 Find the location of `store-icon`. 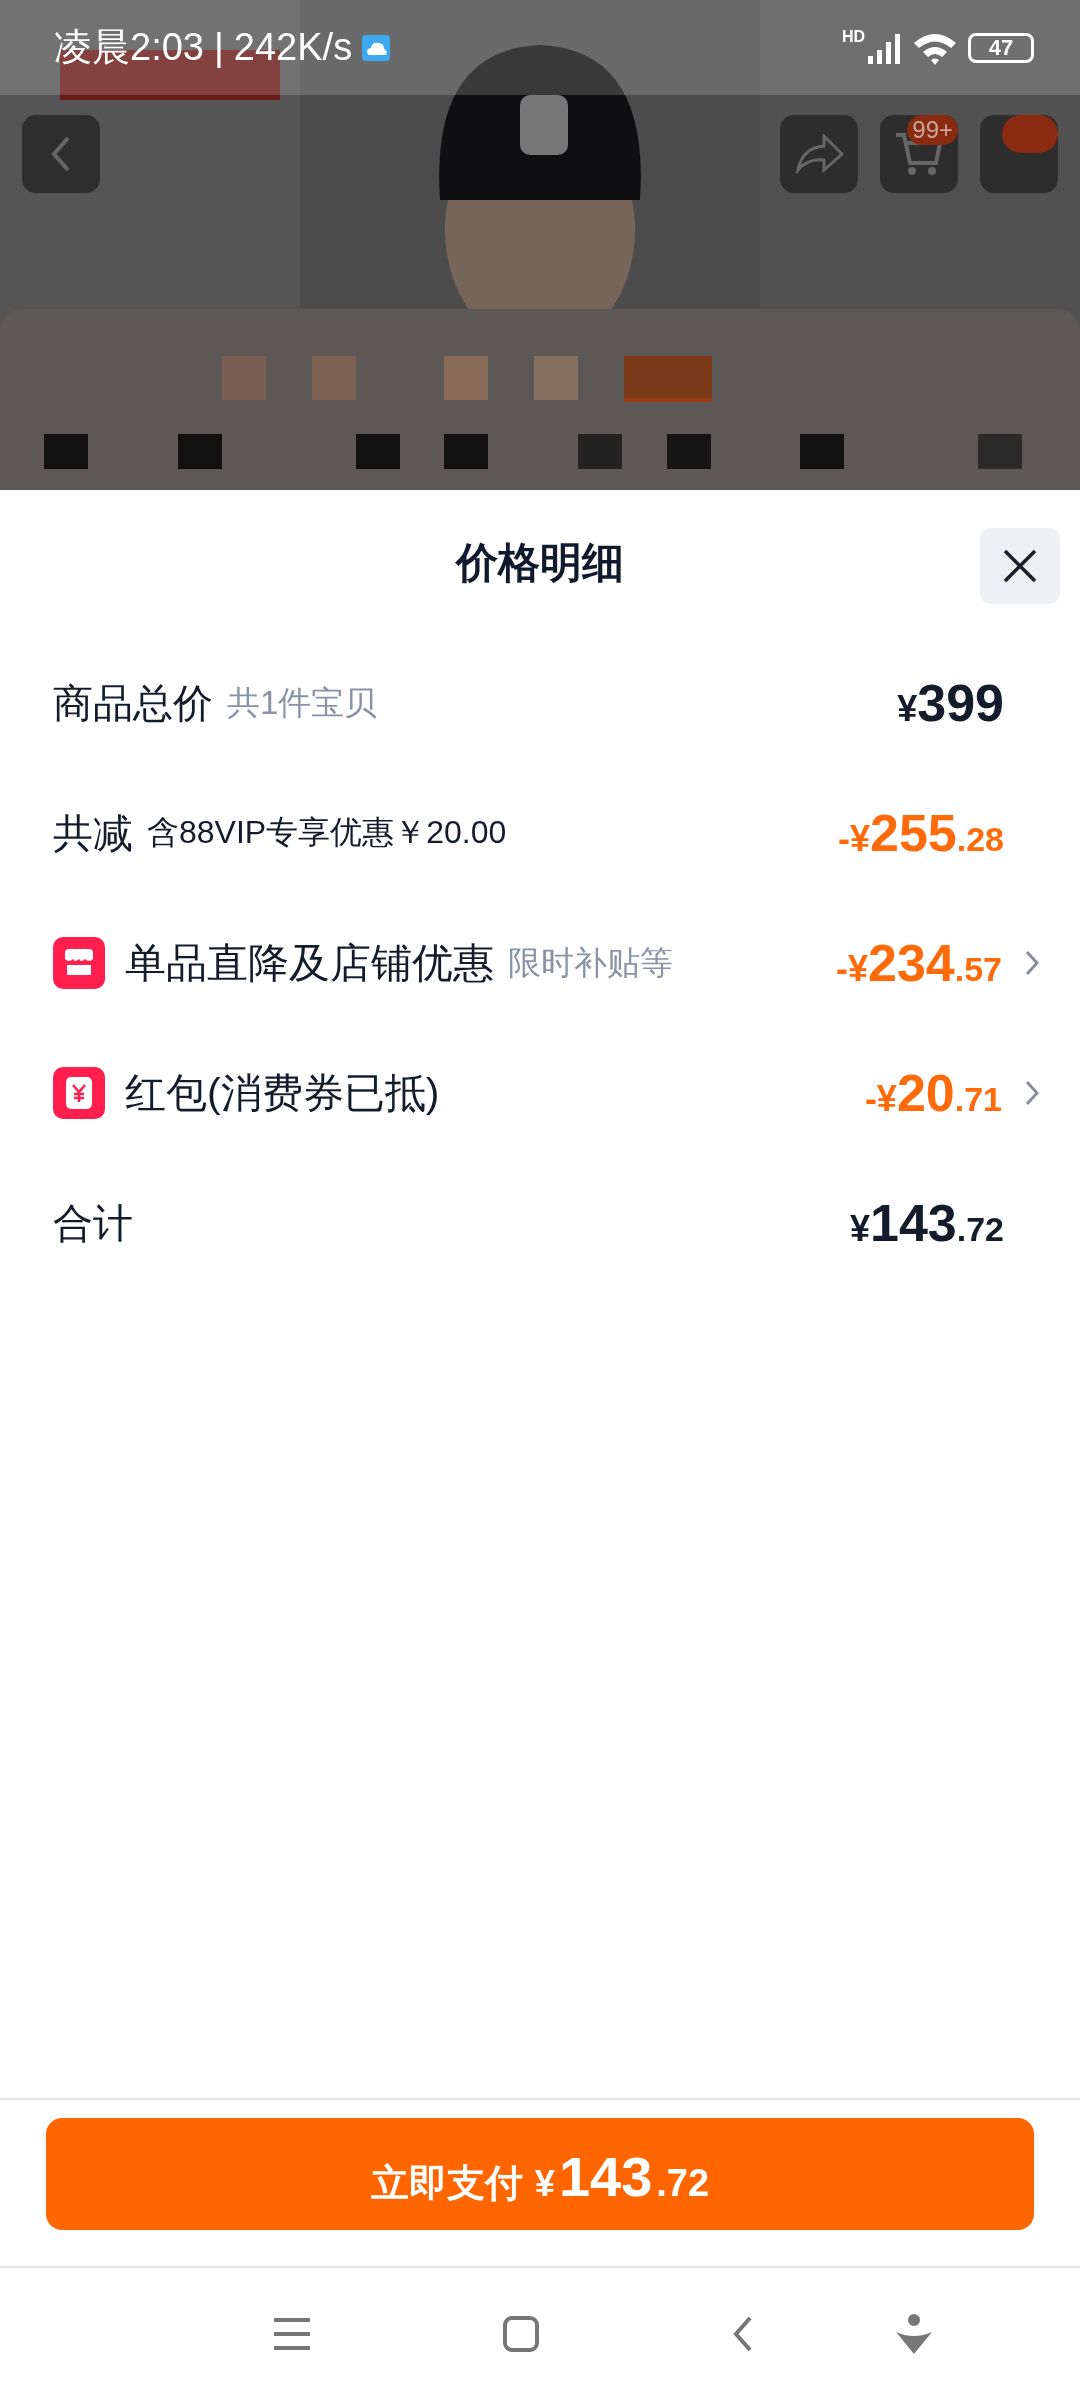

store-icon is located at coordinates (79, 963).